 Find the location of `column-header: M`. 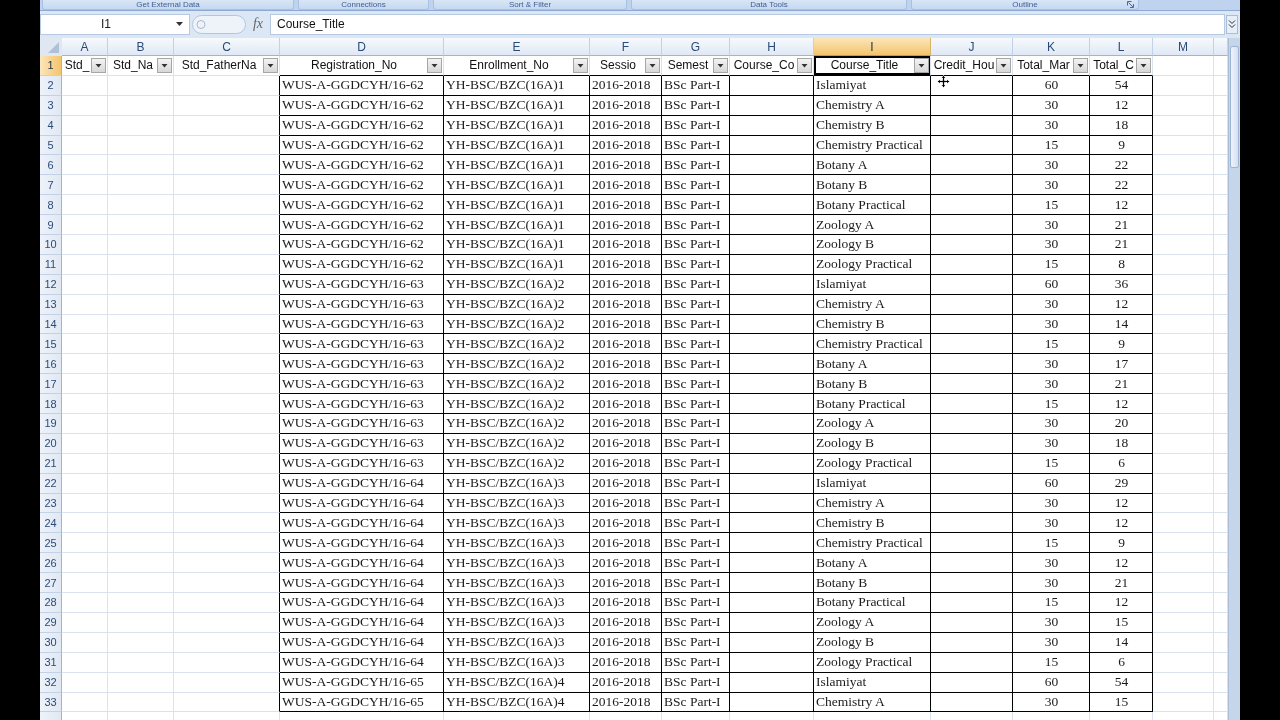

column-header: M is located at coordinates (1183, 47).